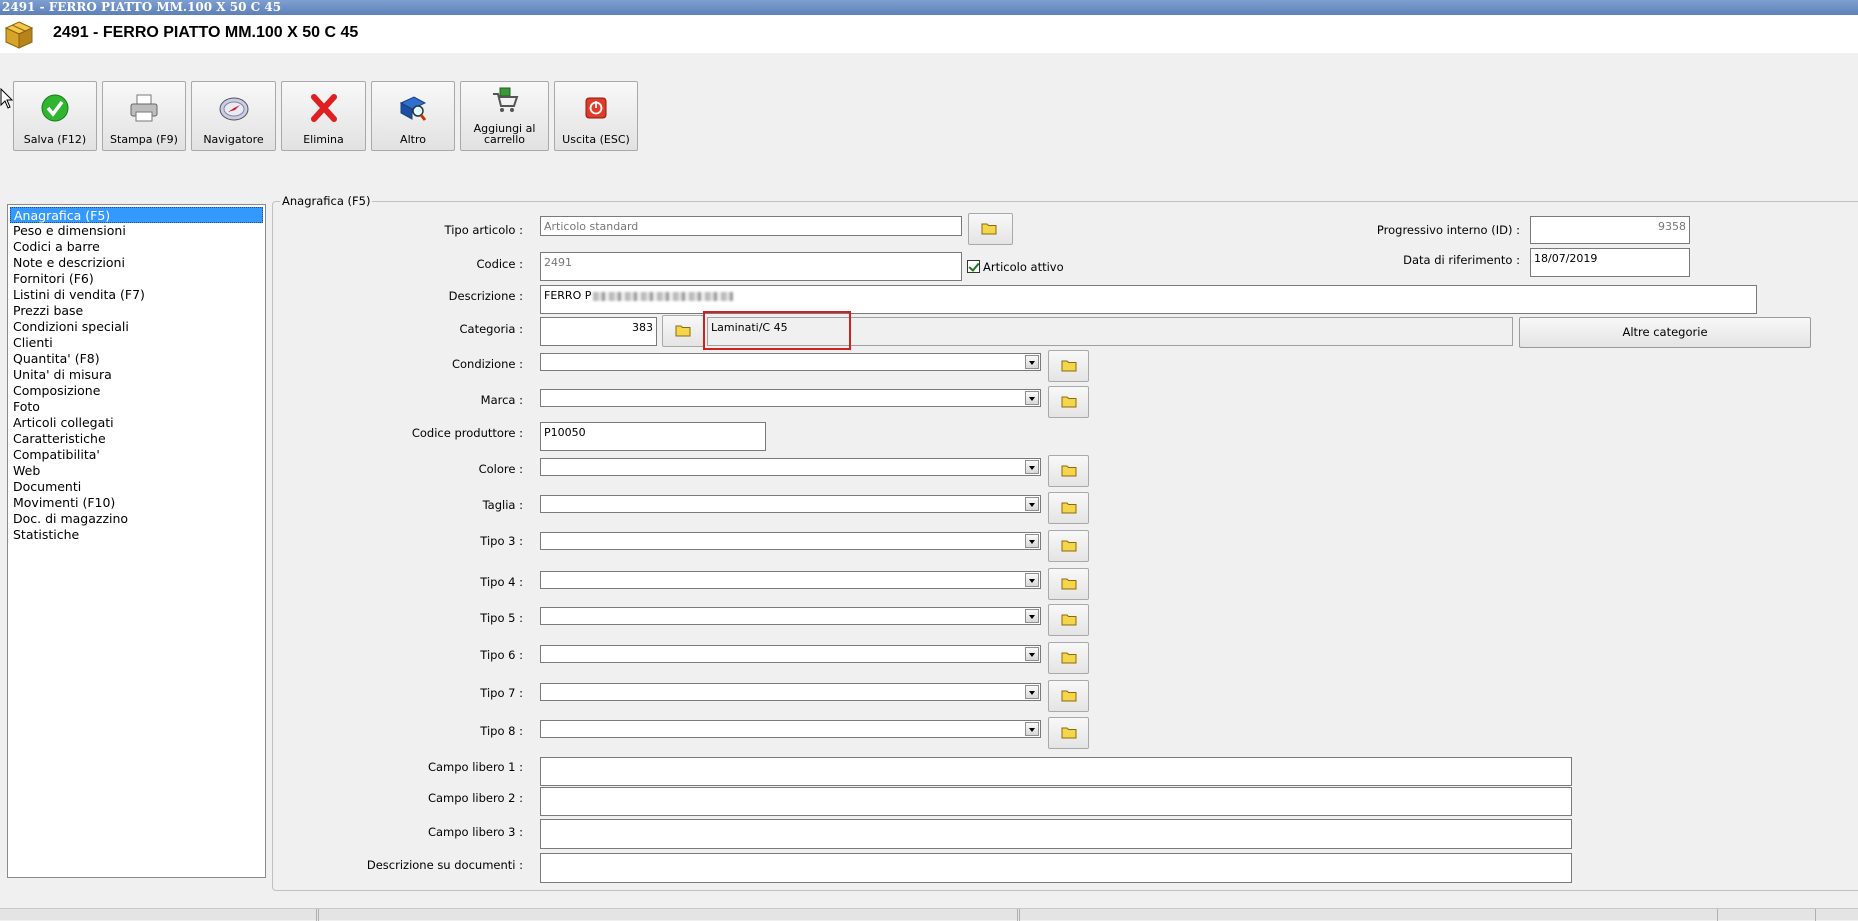 The width and height of the screenshot is (1858, 921). I want to click on nav-item-doc-magazzino: Doc. di magazzino, so click(136, 519).